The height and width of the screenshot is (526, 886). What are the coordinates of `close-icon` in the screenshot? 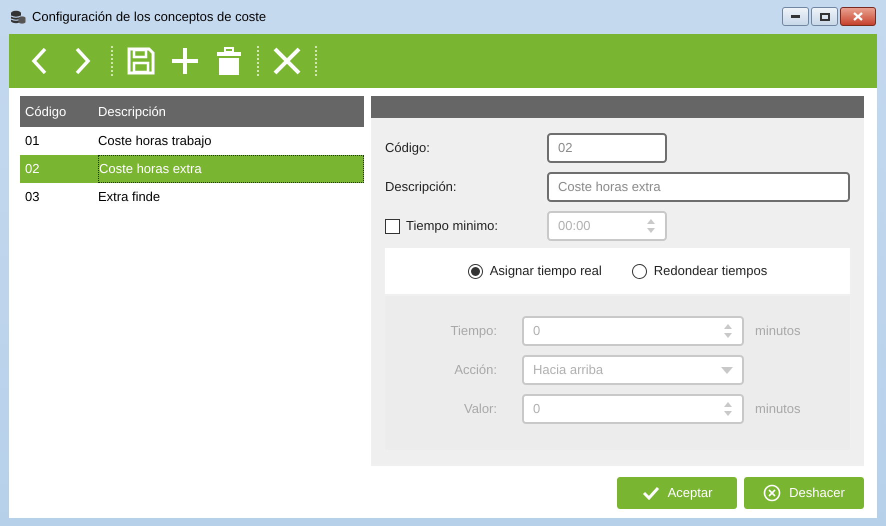 It's located at (858, 16).